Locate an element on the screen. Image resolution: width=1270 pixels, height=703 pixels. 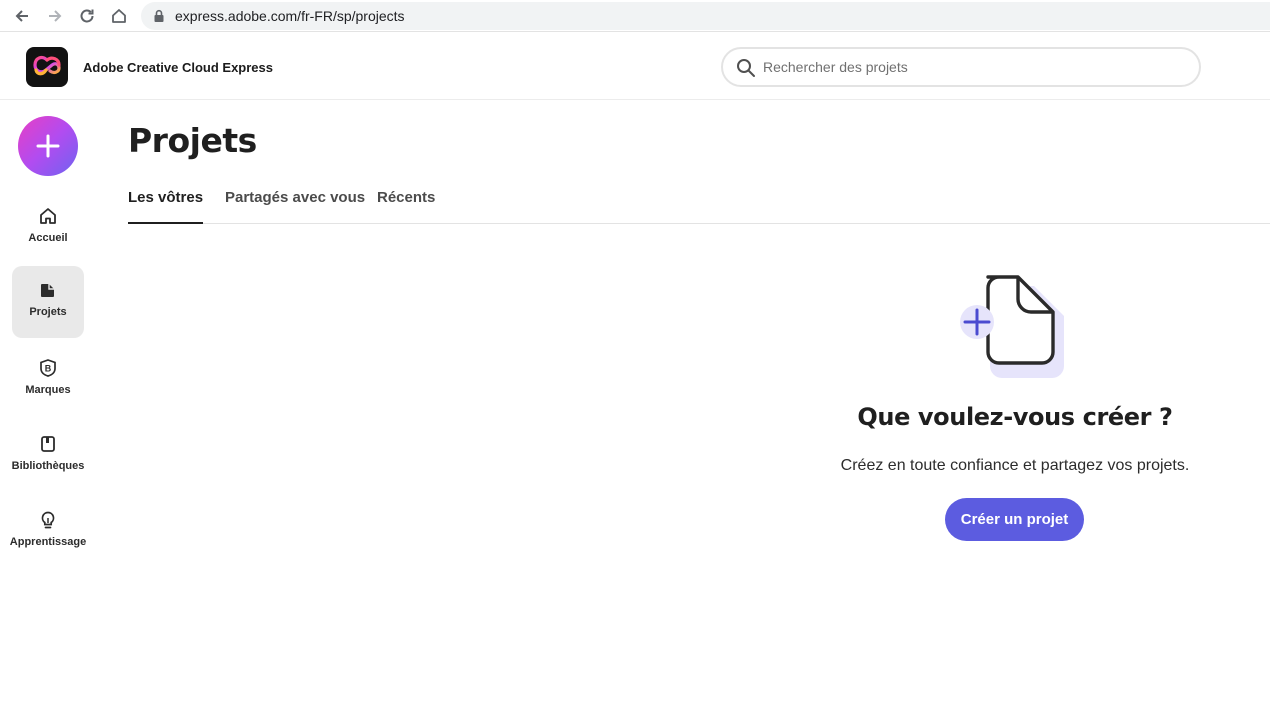
svg-text: B is located at coordinates (48, 369).